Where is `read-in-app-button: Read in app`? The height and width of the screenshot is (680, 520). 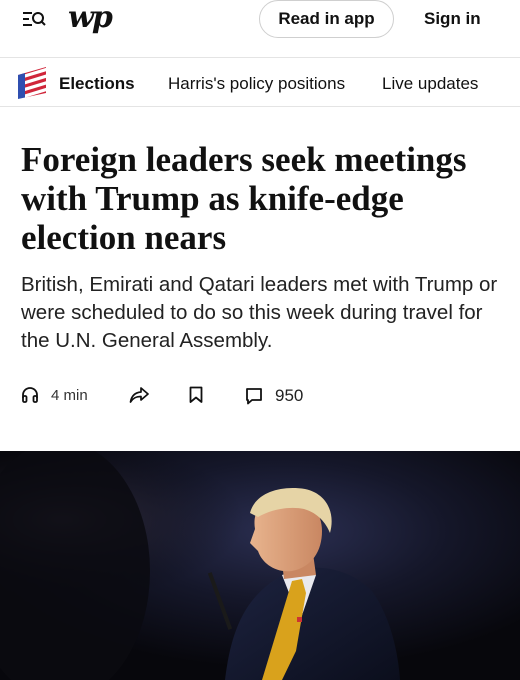
read-in-app-button: Read in app is located at coordinates (326, 19).